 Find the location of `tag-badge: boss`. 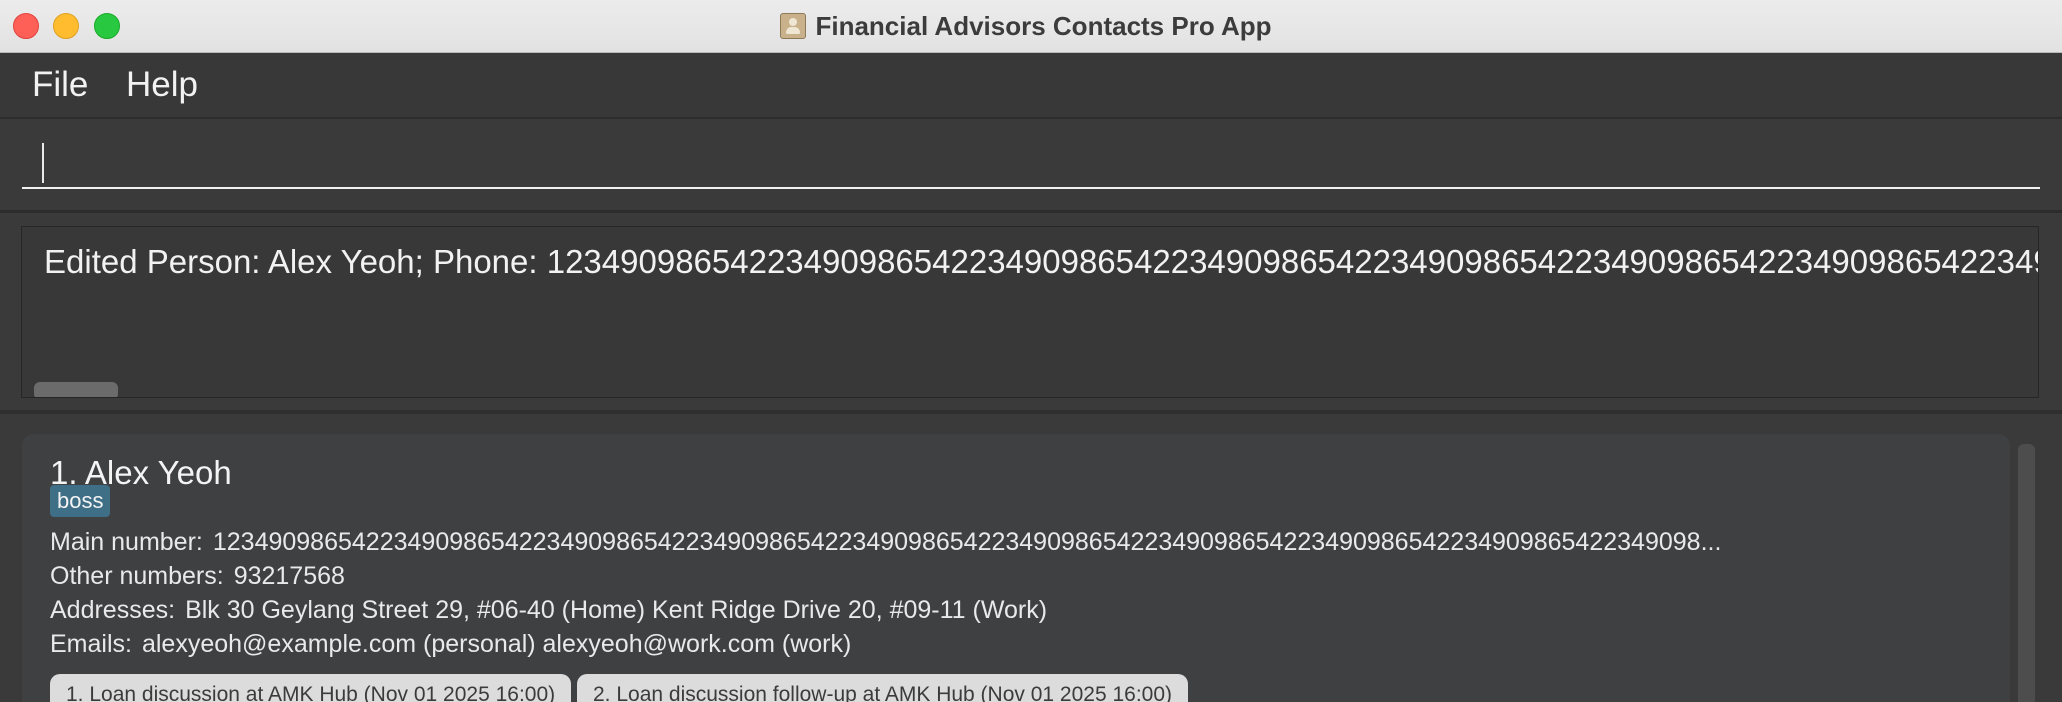

tag-badge: boss is located at coordinates (80, 501).